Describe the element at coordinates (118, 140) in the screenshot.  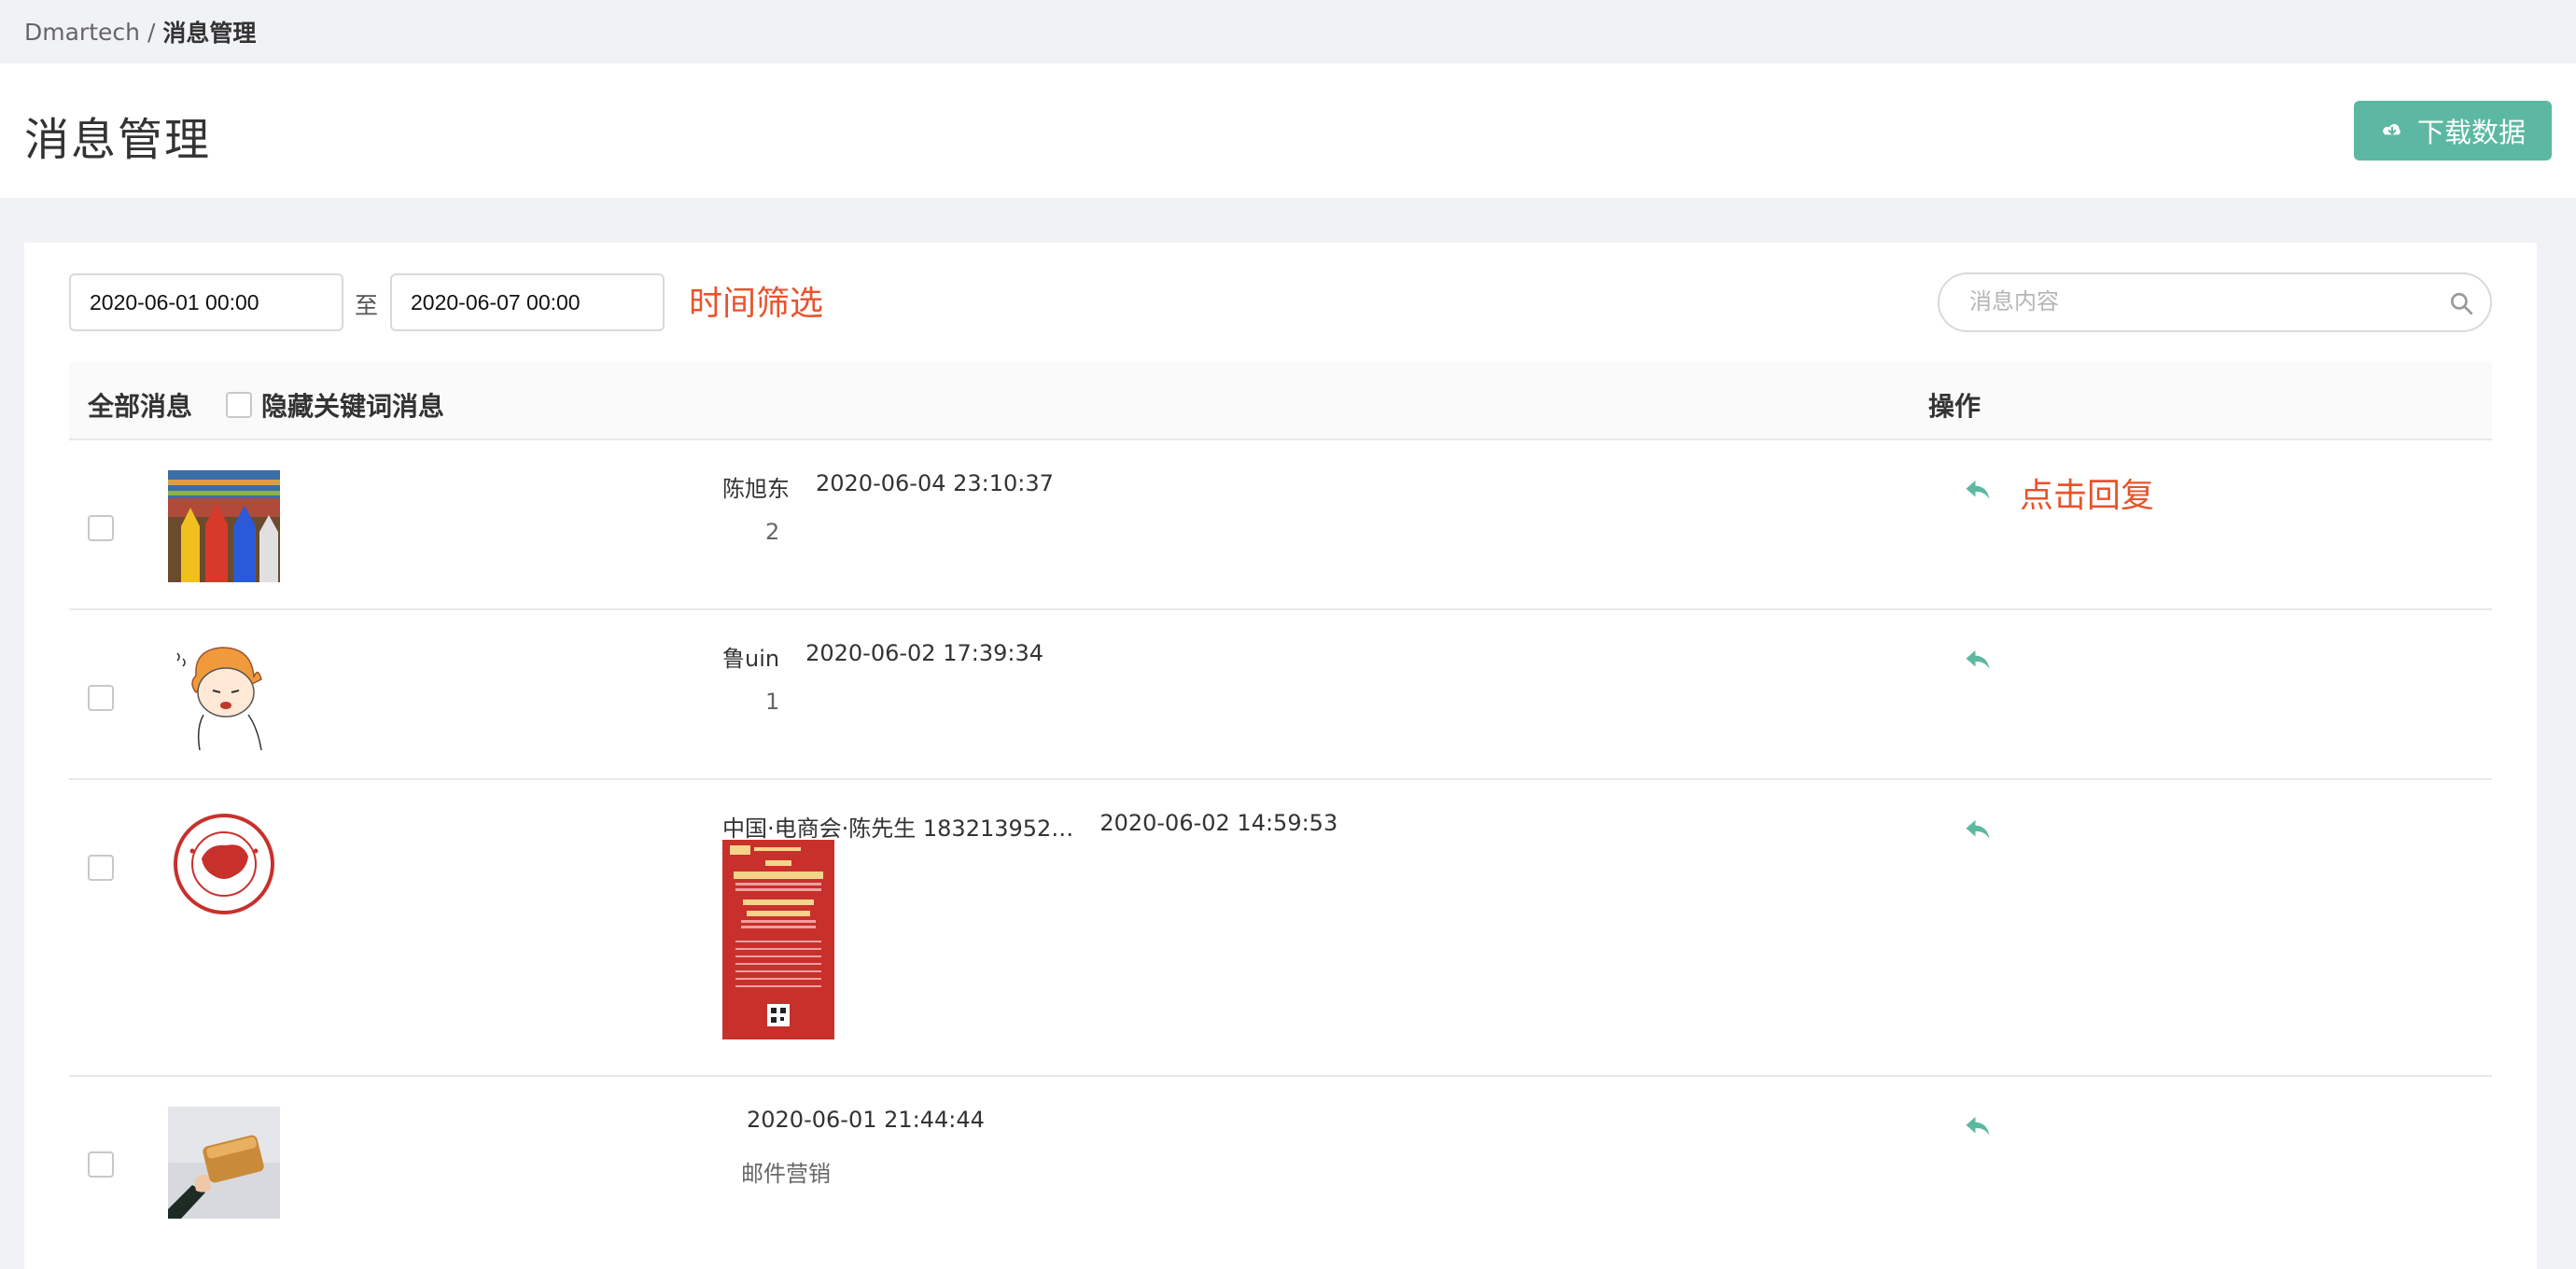
I see `page-title: 消息管理` at that location.